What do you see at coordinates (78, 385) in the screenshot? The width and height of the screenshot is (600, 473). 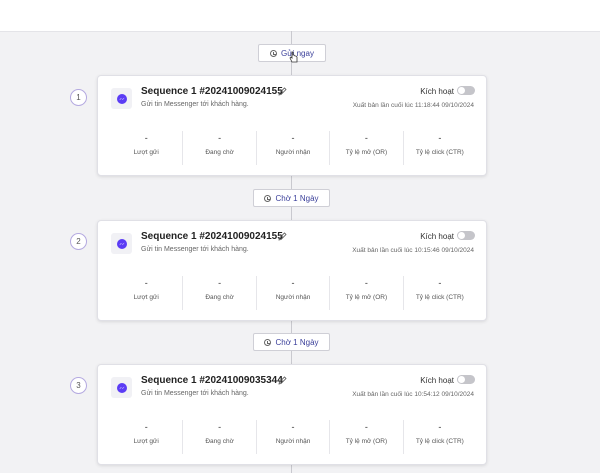 I see `step-number-badge: 3` at bounding box center [78, 385].